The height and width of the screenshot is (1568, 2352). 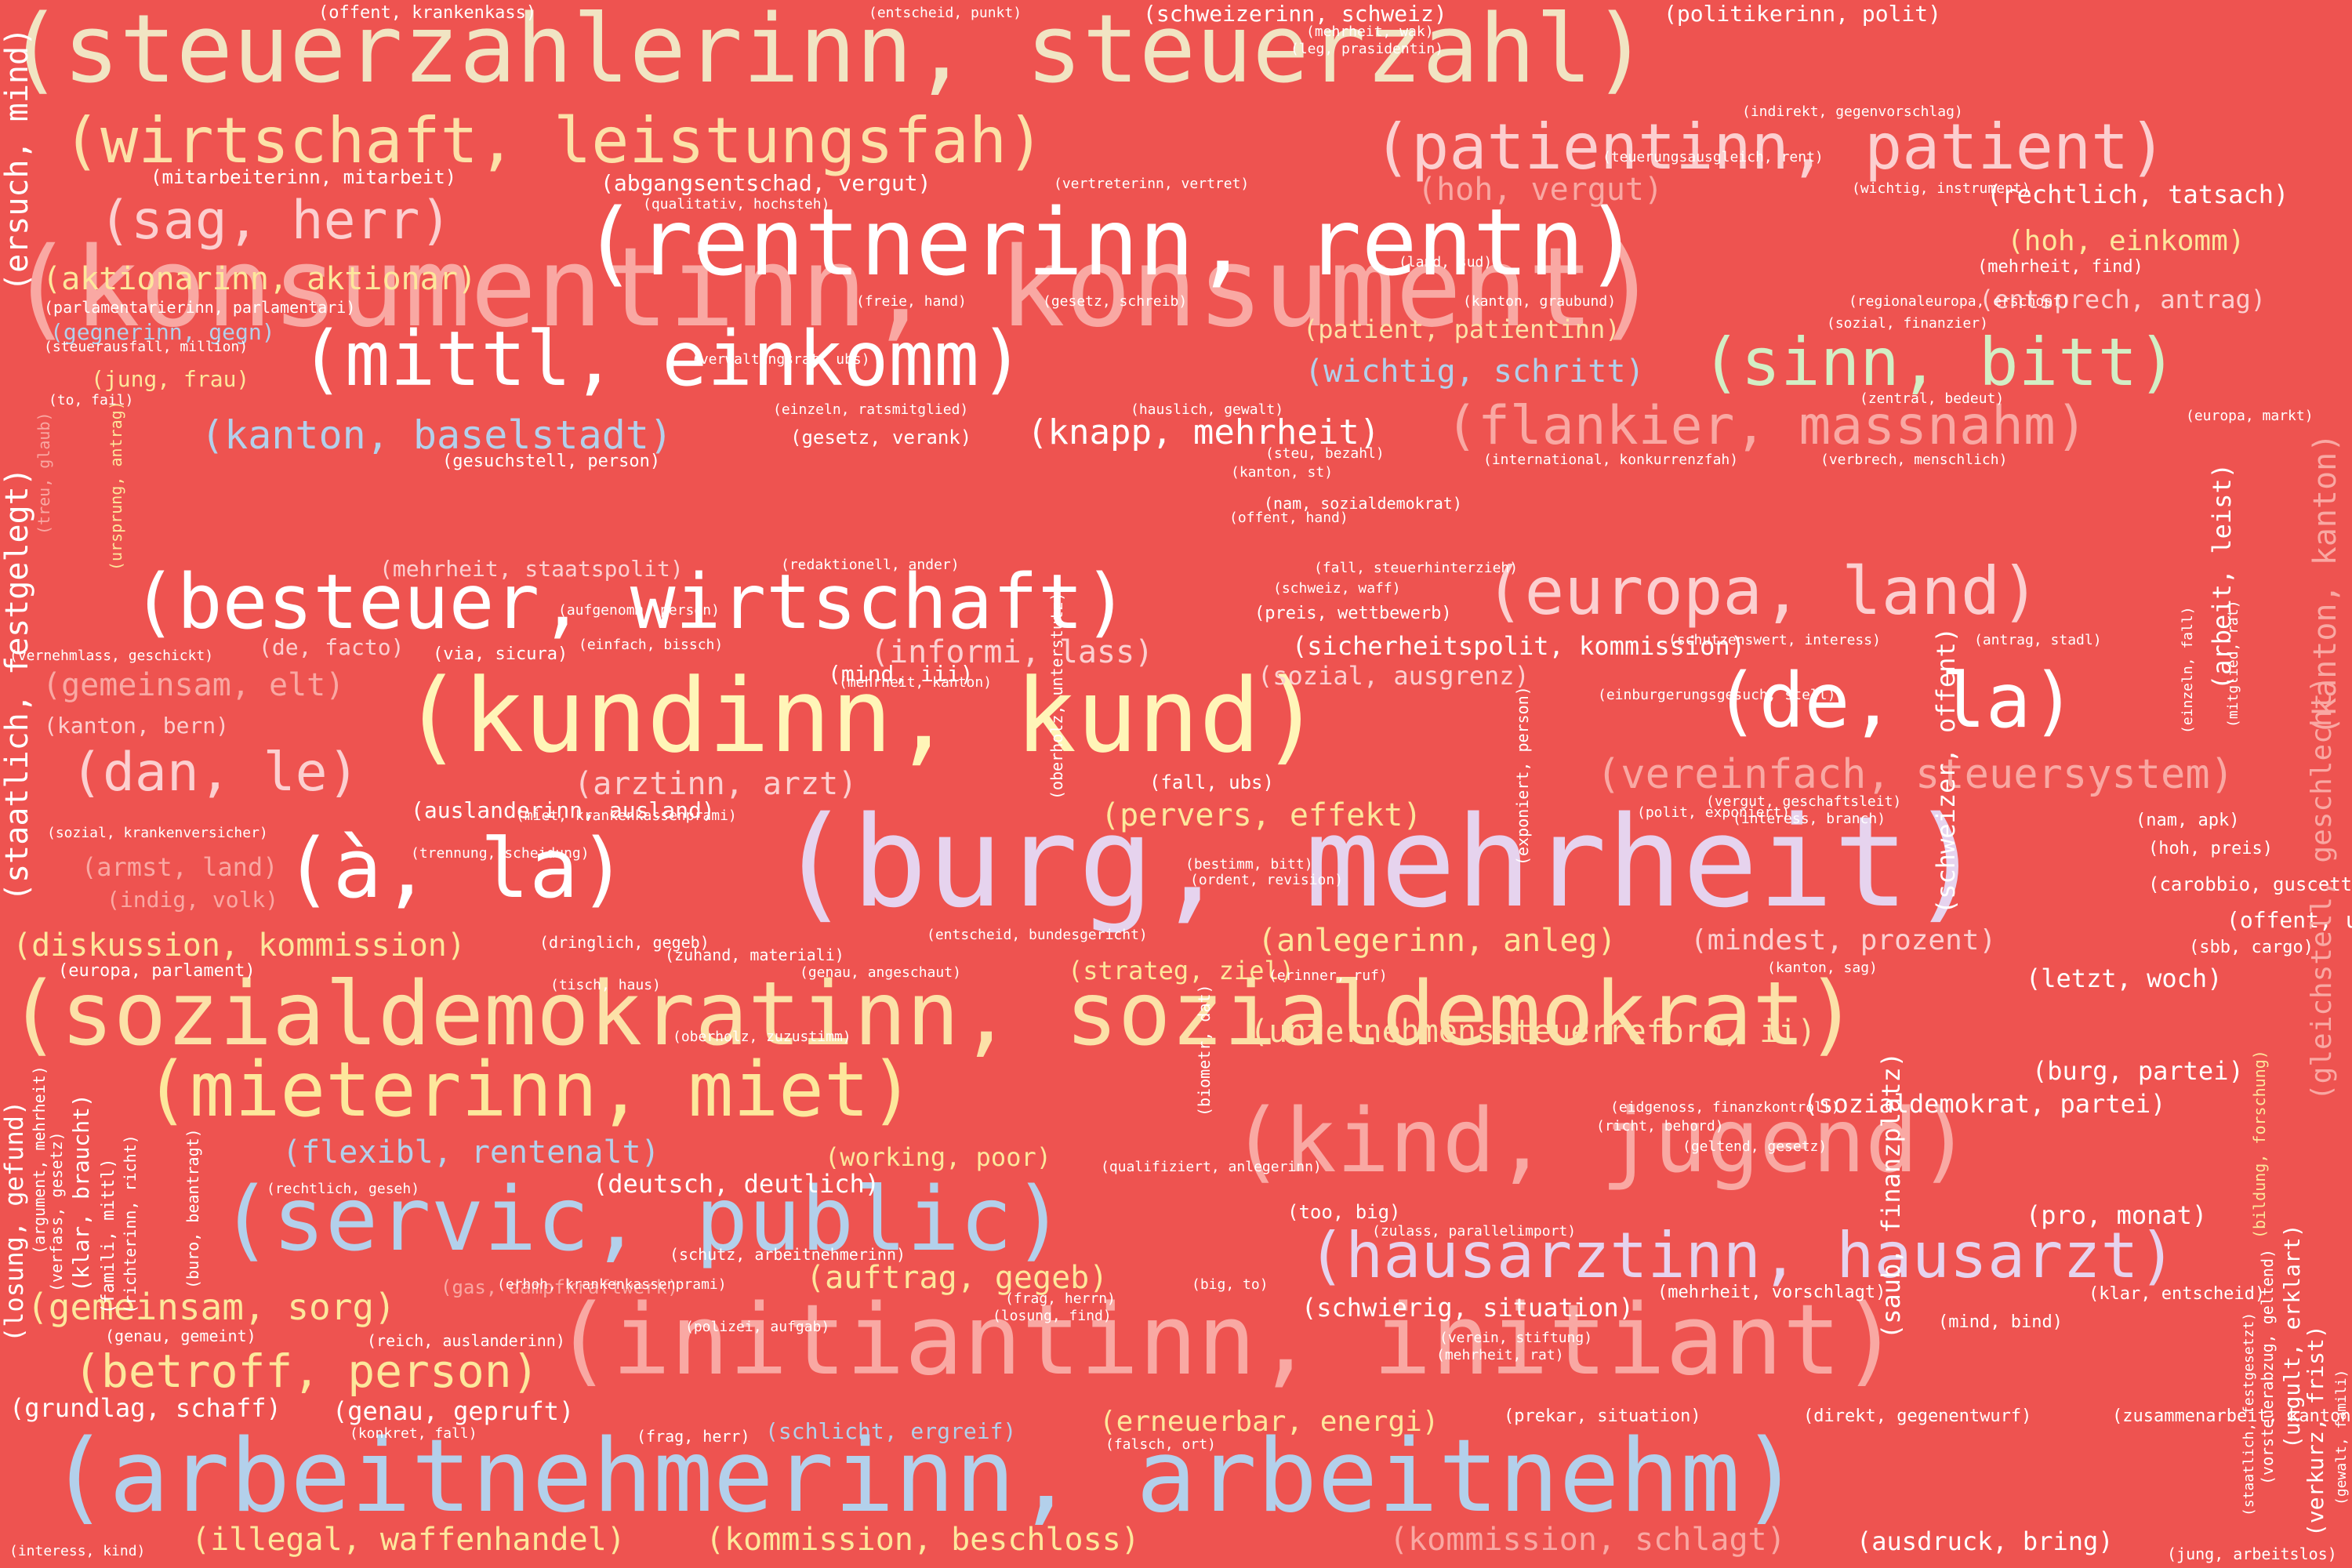 I want to click on word: (erinner, ruf), so click(x=1328, y=975).